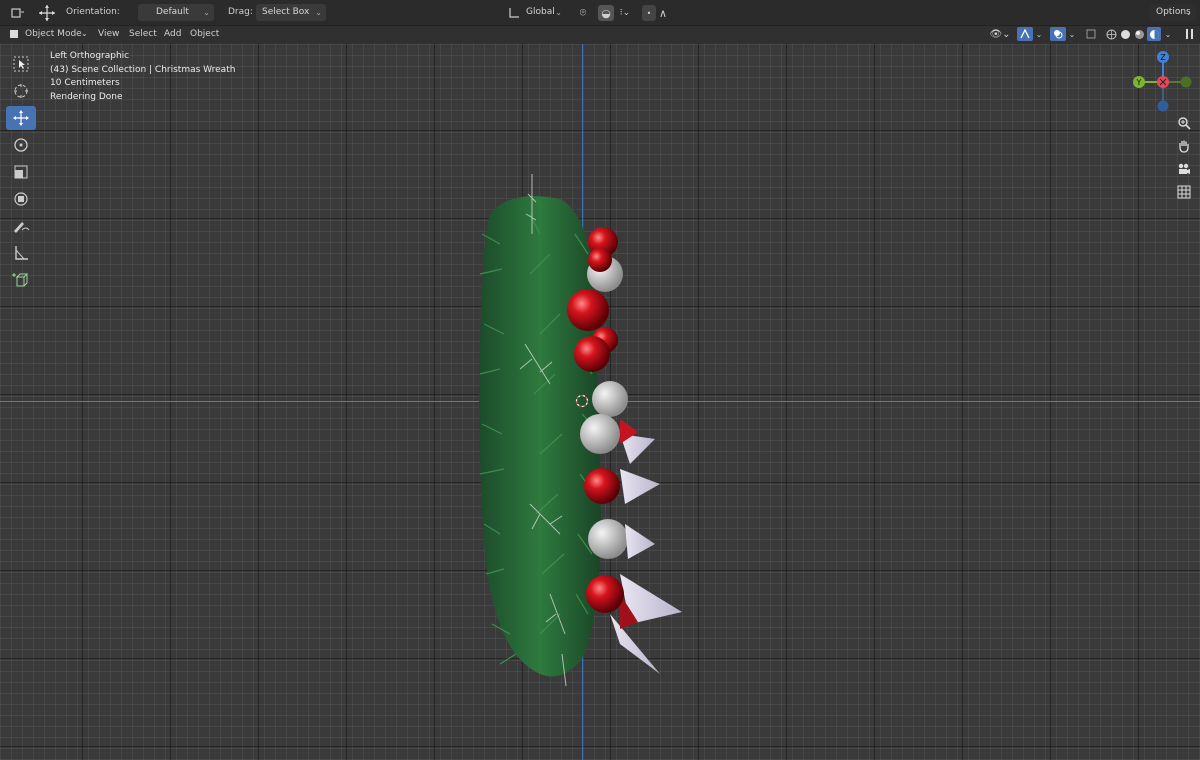 The height and width of the screenshot is (760, 1200). What do you see at coordinates (47, 13) in the screenshot?
I see `move-tool-icon` at bounding box center [47, 13].